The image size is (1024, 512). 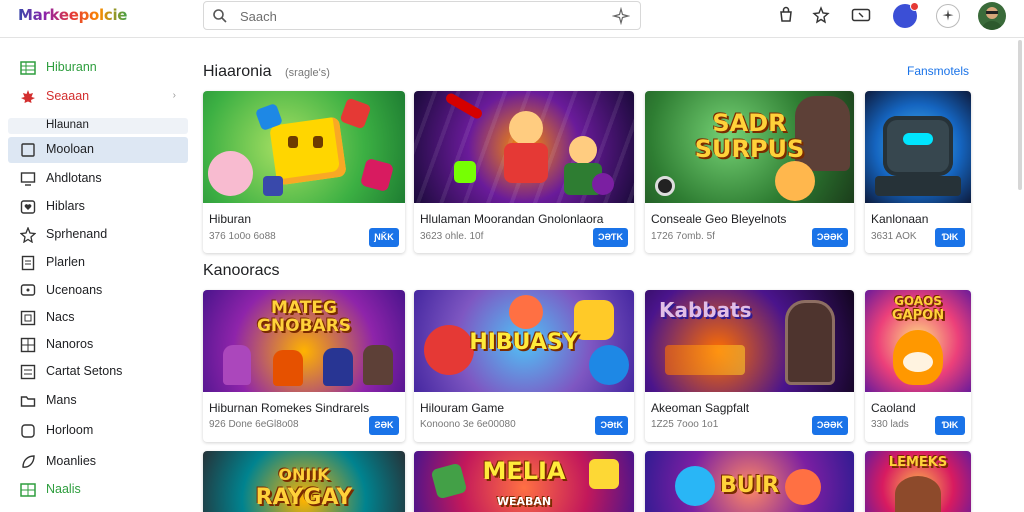 What do you see at coordinates (70, 430) in the screenshot?
I see `sidebar-item-label: Horloom` at bounding box center [70, 430].